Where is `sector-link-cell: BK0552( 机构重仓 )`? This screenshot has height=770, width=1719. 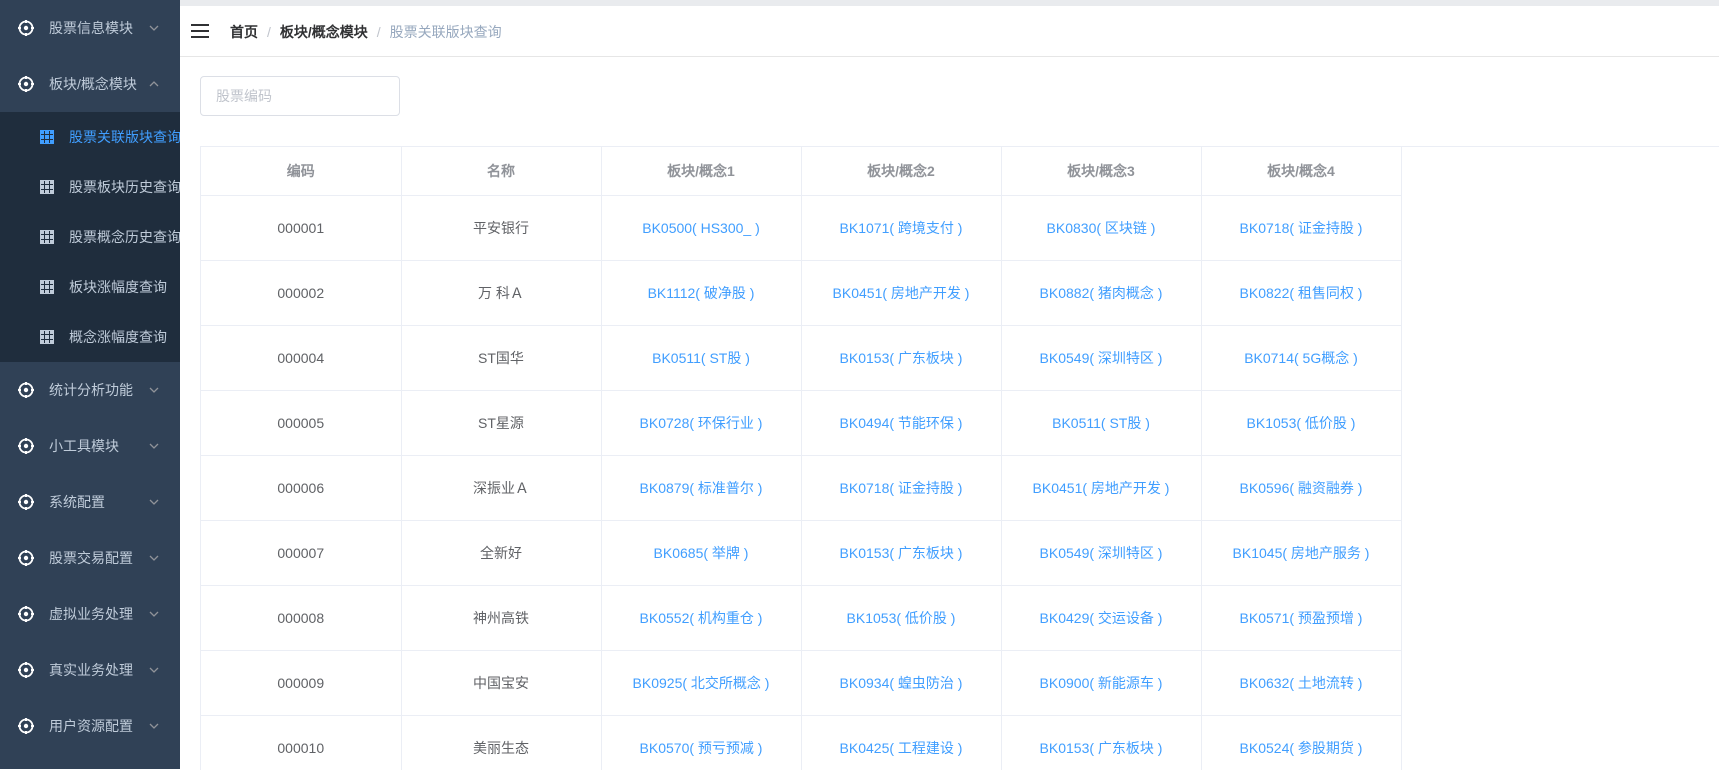
sector-link-cell: BK0552( 机构重仓 ) is located at coordinates (701, 618).